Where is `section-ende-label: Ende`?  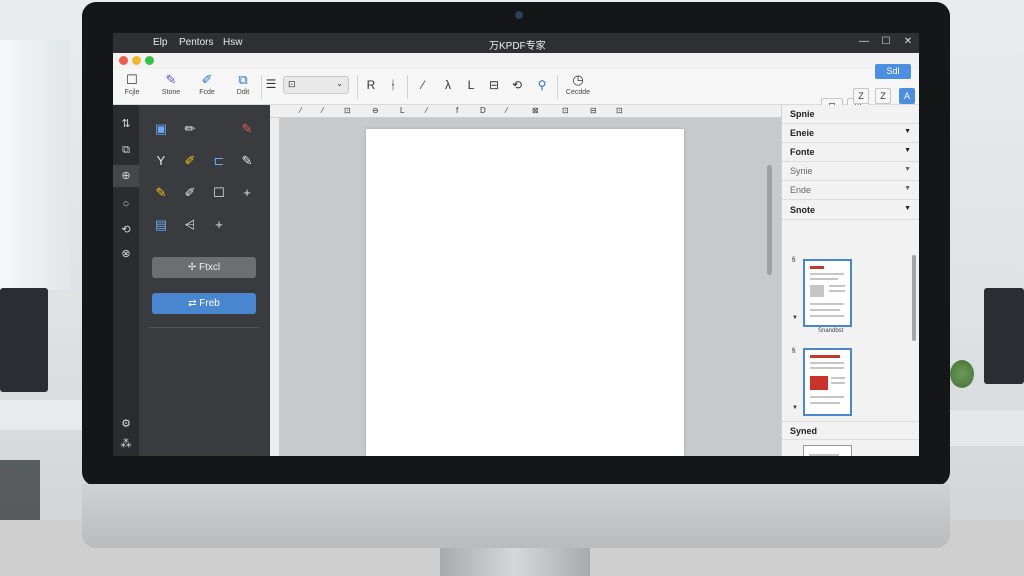 section-ende-label: Ende is located at coordinates (801, 190).